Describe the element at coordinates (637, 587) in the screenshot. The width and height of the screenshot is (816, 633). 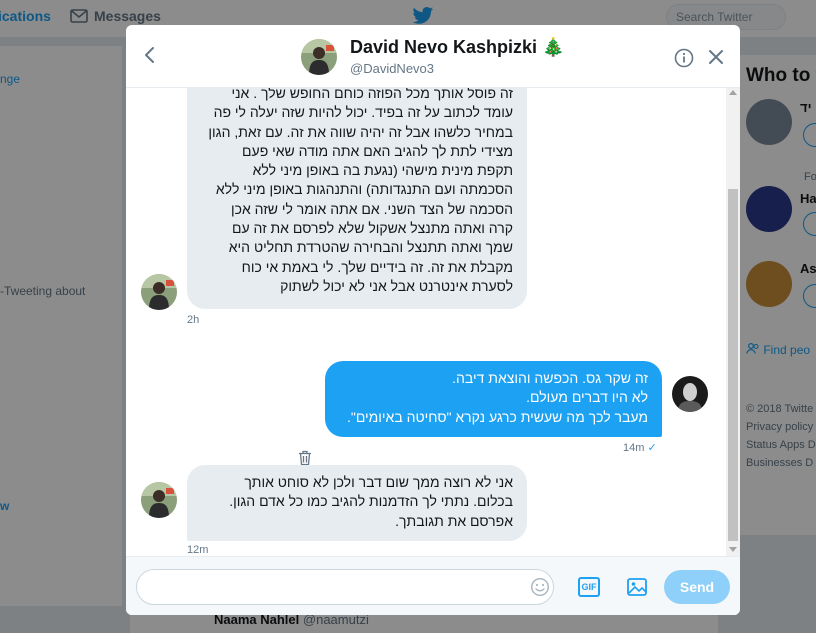
I see `image-icon` at that location.